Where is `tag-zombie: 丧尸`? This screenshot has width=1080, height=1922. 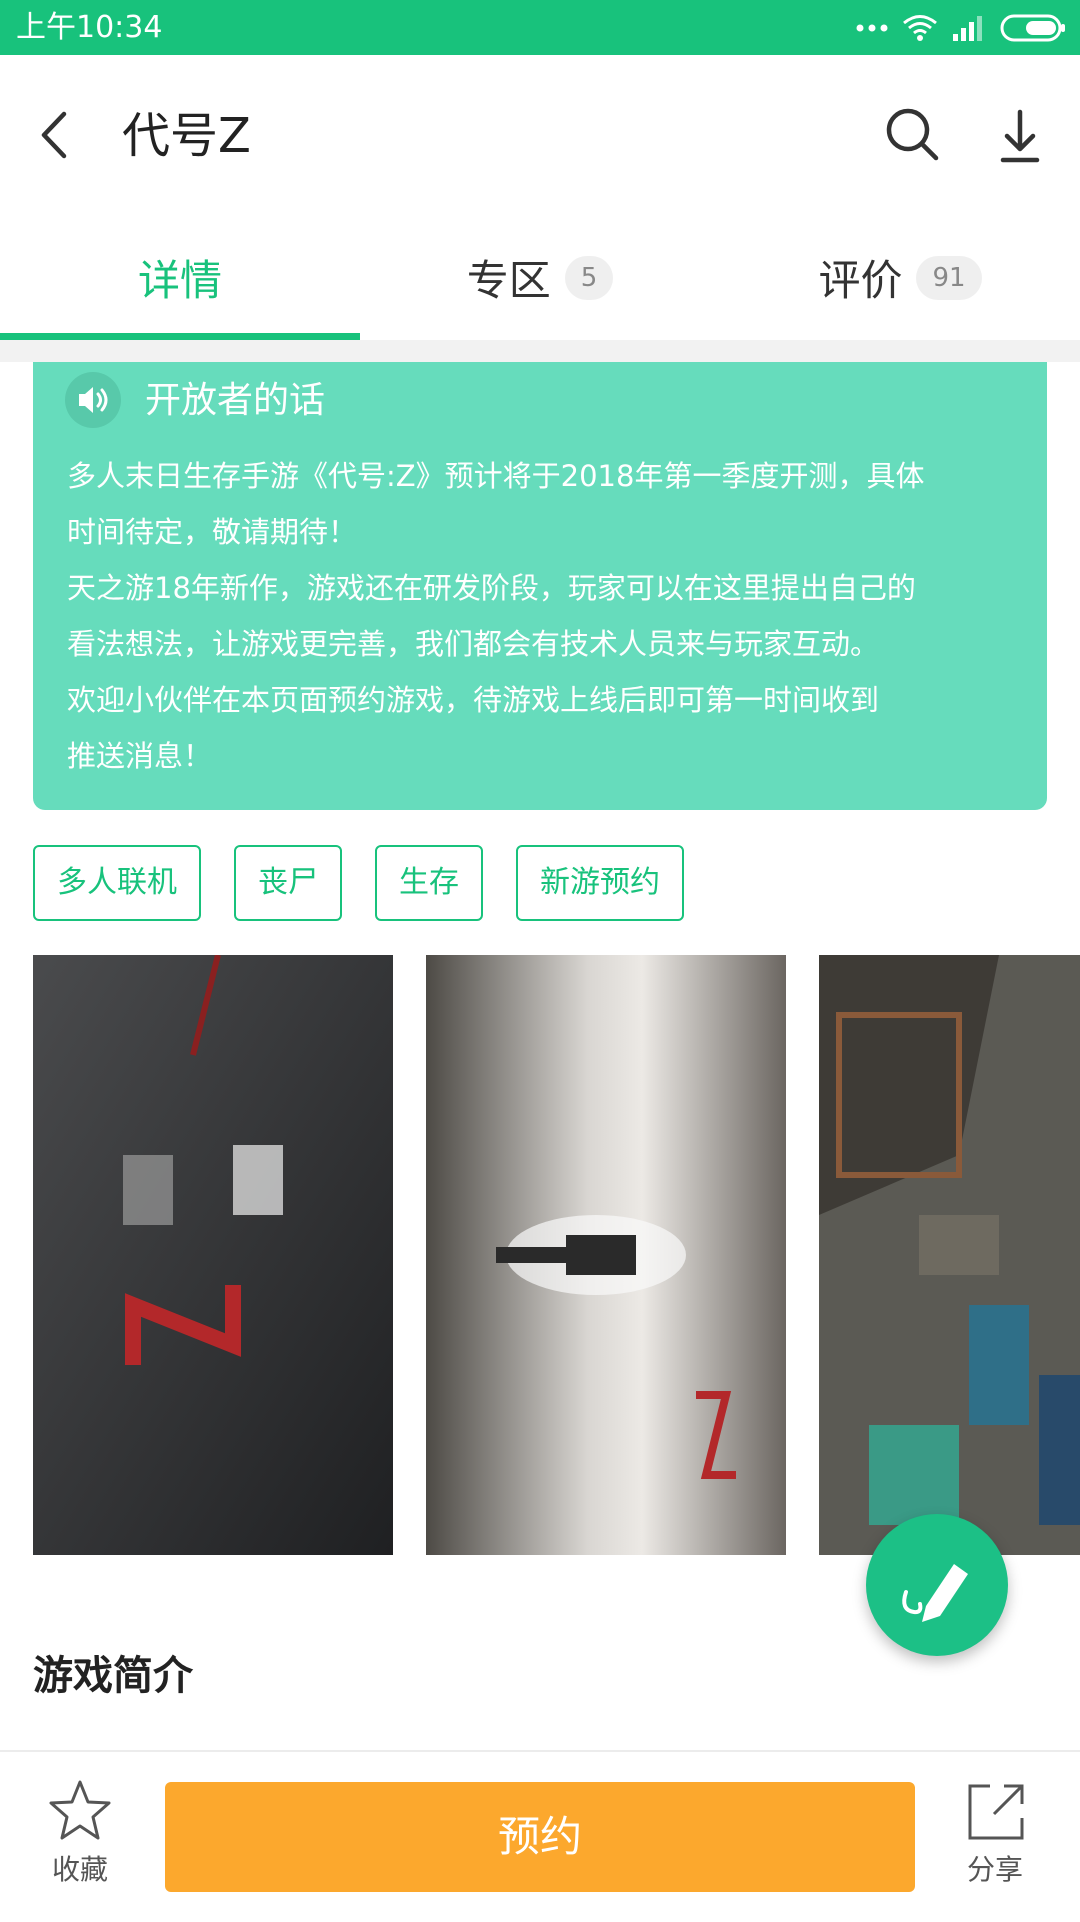
tag-zombie: 丧尸 is located at coordinates (288, 883).